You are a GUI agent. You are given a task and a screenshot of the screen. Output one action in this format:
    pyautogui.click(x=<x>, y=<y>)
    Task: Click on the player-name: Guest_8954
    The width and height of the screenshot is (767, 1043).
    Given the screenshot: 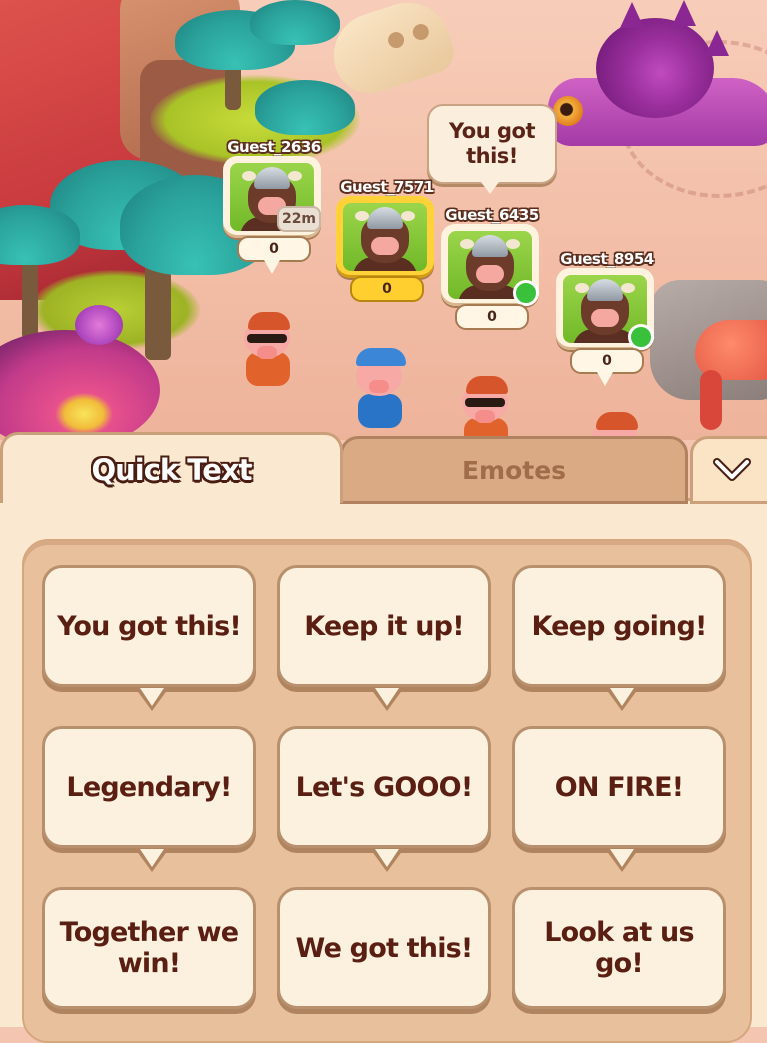 What is the action you would take?
    pyautogui.click(x=607, y=259)
    